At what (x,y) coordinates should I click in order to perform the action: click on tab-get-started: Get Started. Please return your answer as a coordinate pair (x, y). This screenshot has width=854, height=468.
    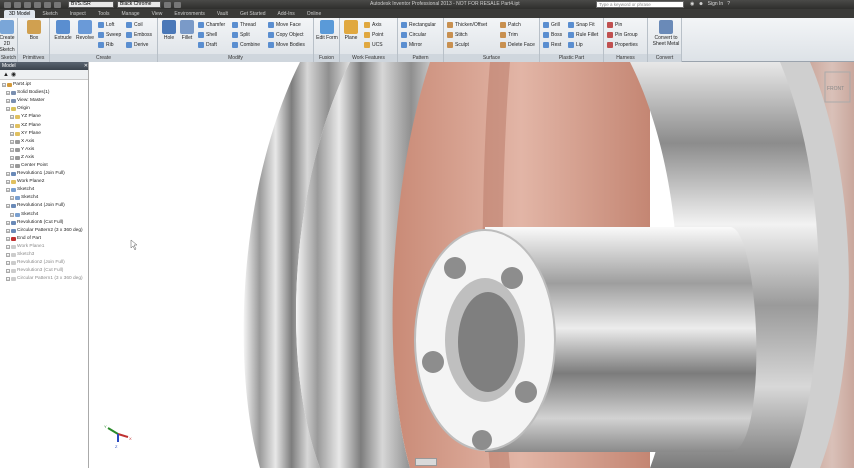
    Looking at the image, I should click on (253, 14).